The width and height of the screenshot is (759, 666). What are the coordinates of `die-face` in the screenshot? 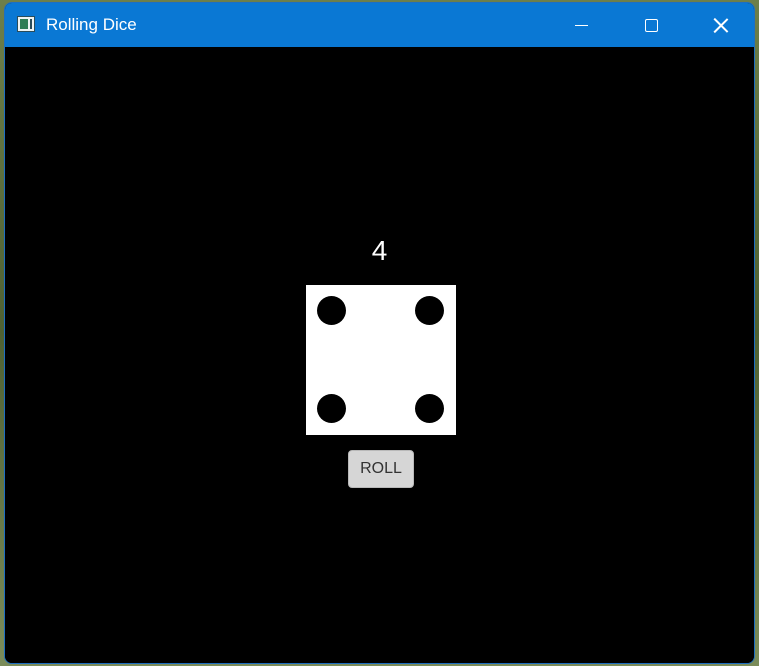 It's located at (381, 360).